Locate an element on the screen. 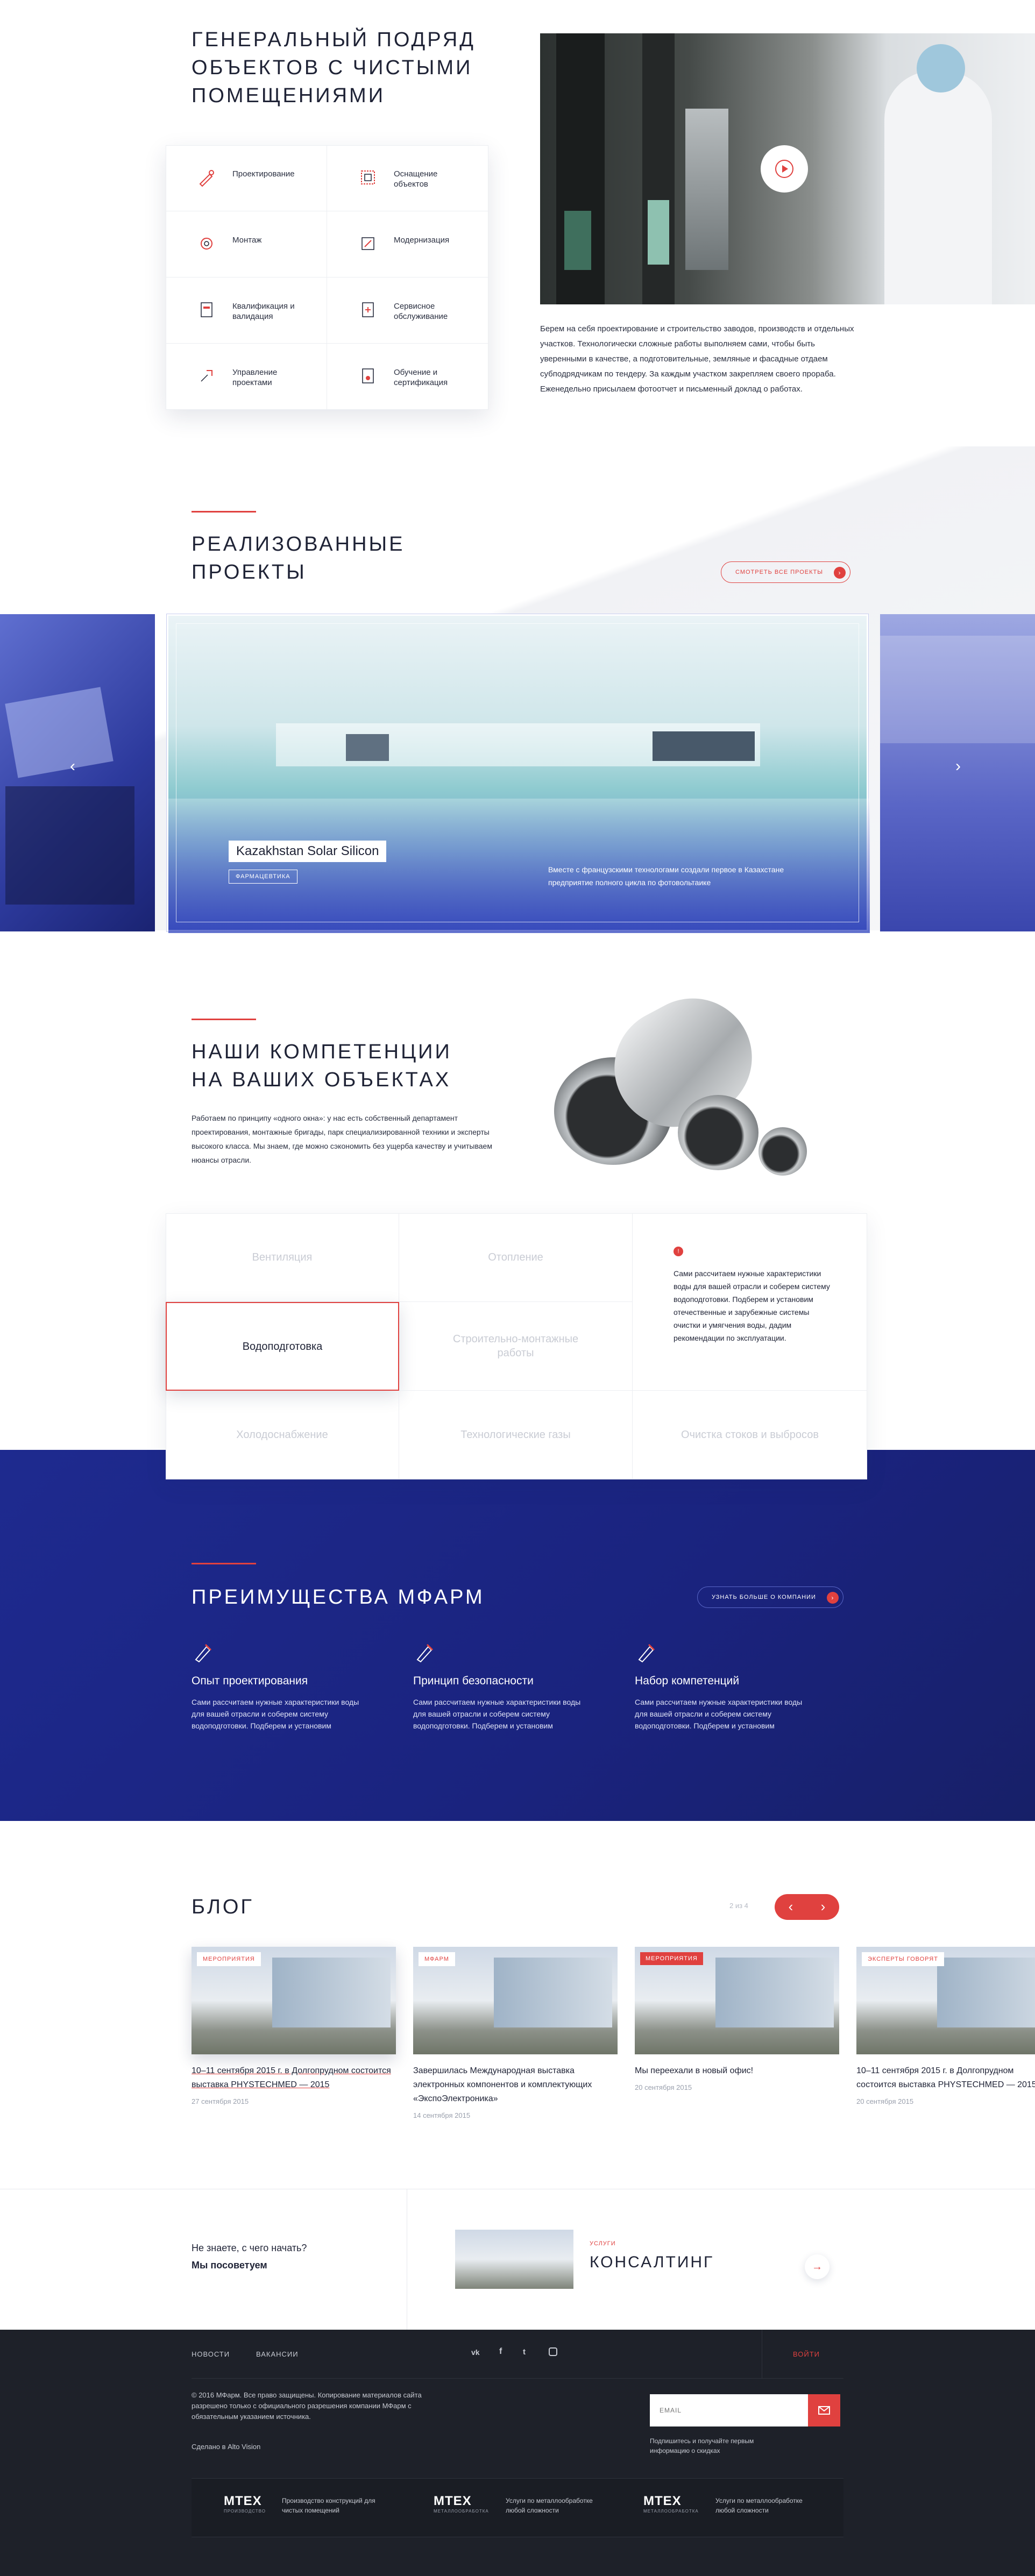 This screenshot has height=2576, width=1035. consult-answer: Мы посоветуем is located at coordinates (229, 2265).